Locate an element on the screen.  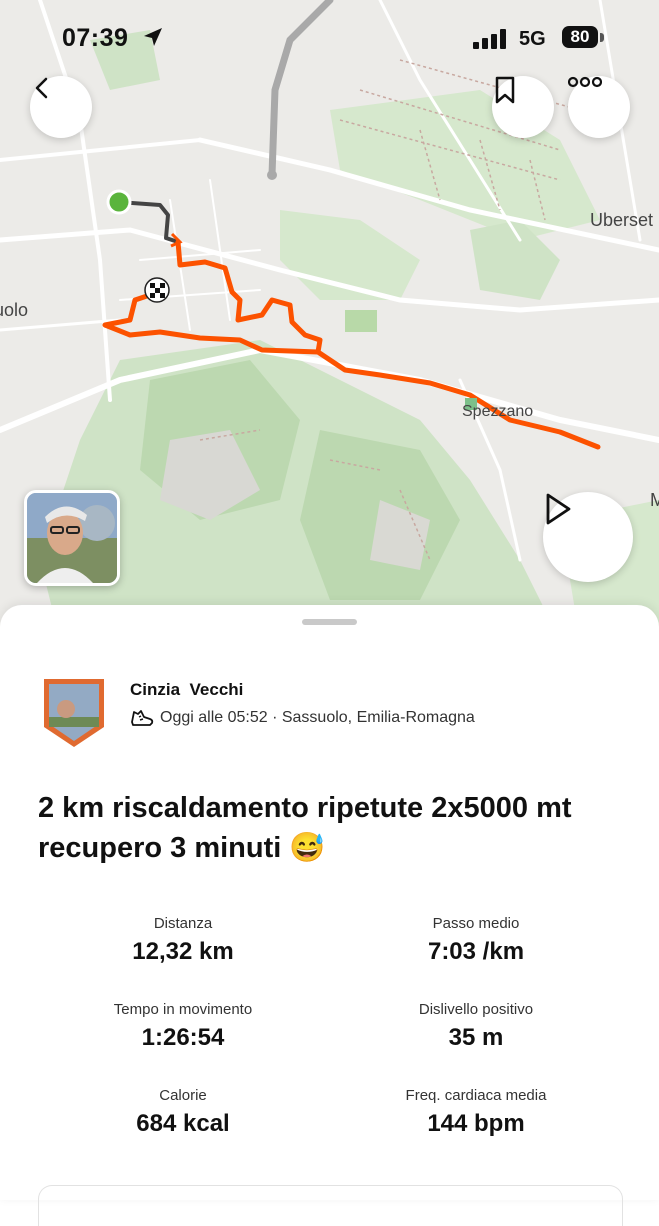
stat-value: 144 bpm is located at coordinates (476, 1123).